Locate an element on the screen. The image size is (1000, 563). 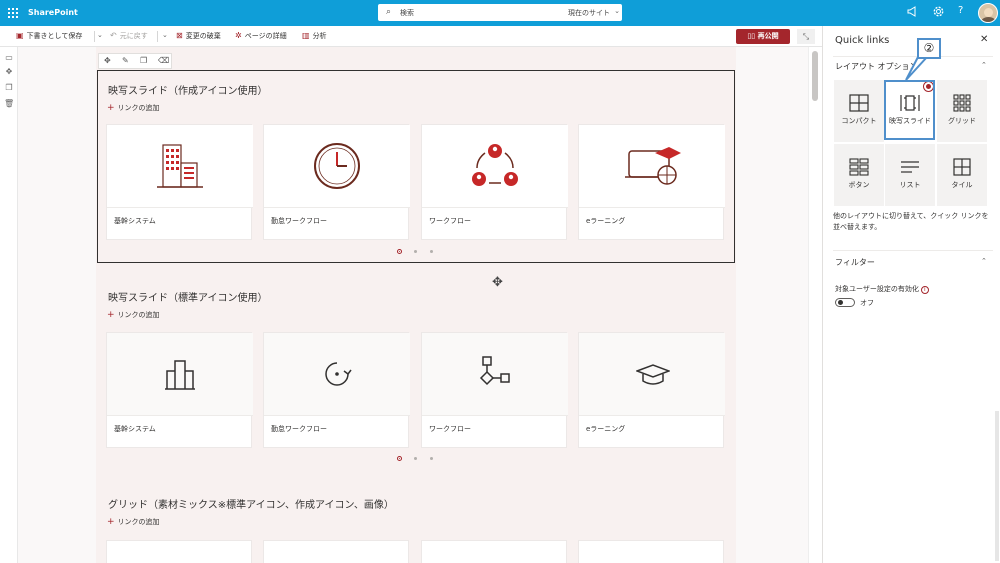
collapse-icon: ⤡ is located at coordinates (806, 36).